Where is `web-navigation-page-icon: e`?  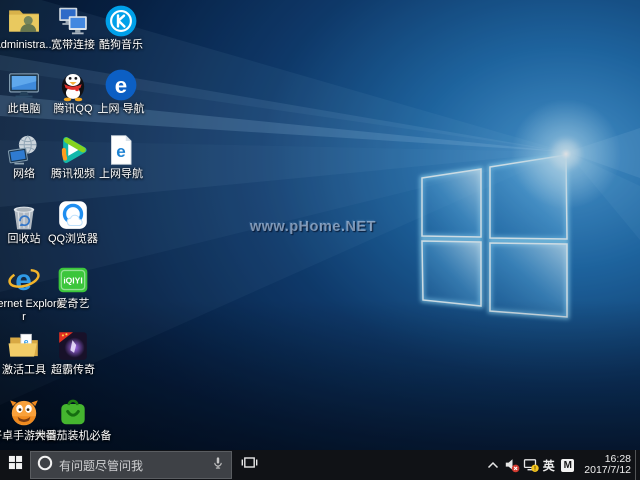 web-navigation-page-icon: e is located at coordinates (121, 150).